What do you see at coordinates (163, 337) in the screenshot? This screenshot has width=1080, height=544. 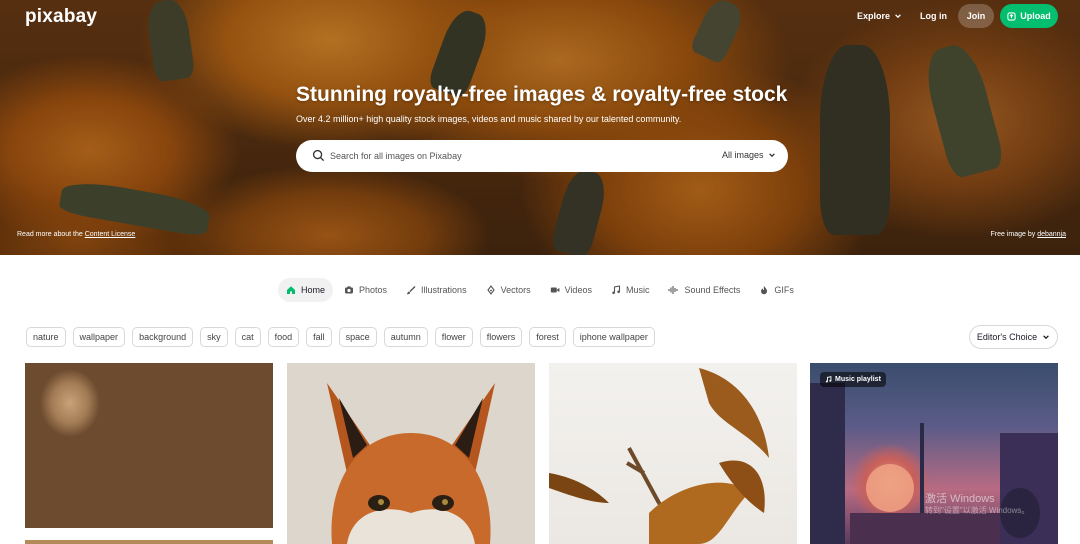 I see `tag-chip: background` at bounding box center [163, 337].